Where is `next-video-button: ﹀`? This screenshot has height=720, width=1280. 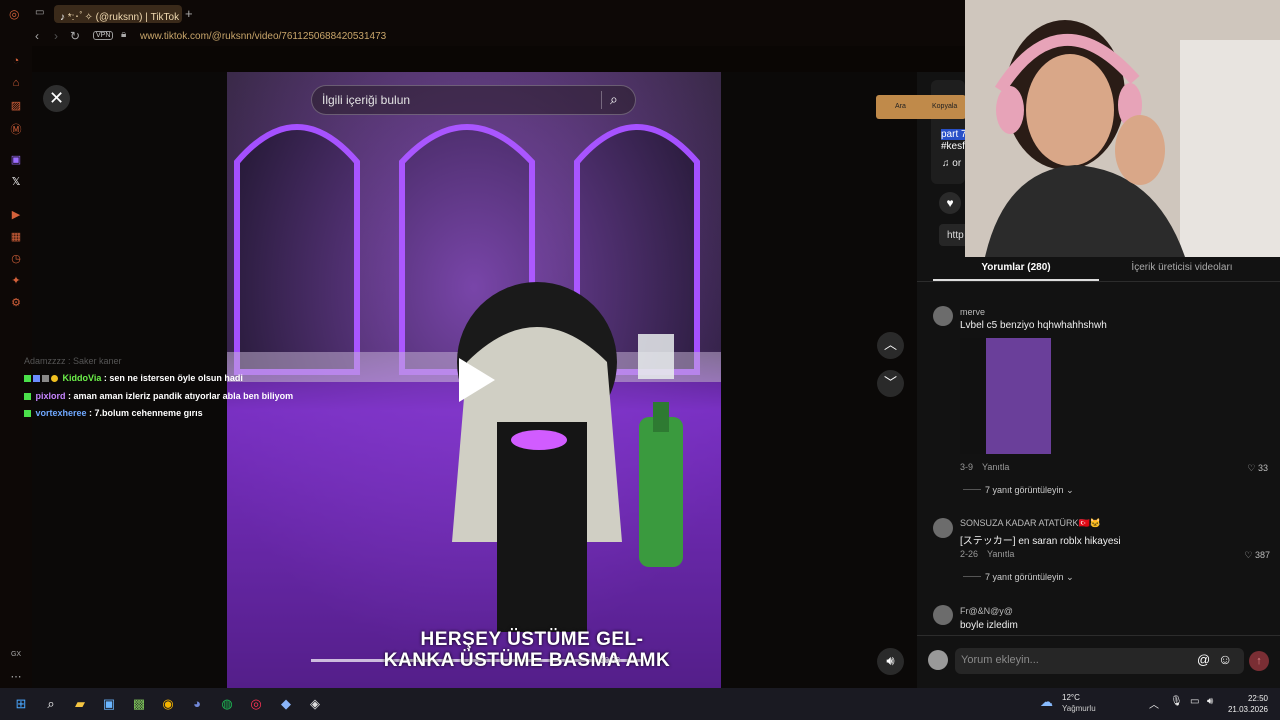
next-video-button: ﹀ is located at coordinates (890, 383).